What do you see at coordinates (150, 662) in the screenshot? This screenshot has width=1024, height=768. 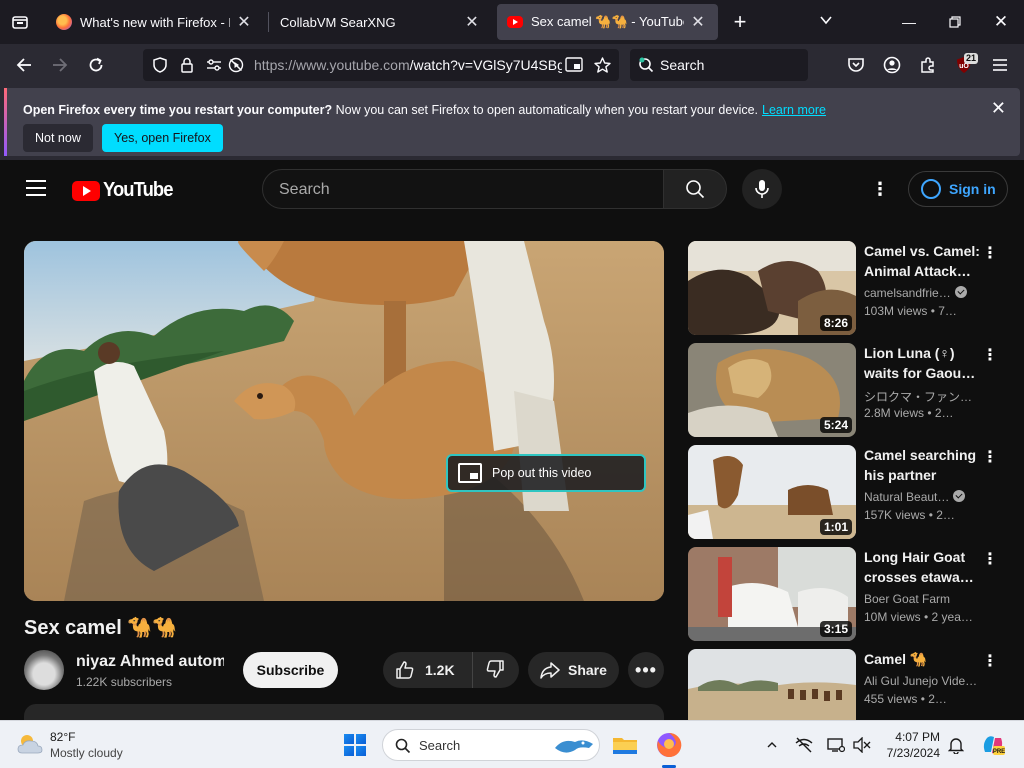 I see `channel-name: niyaz Ahmed automobile` at bounding box center [150, 662].